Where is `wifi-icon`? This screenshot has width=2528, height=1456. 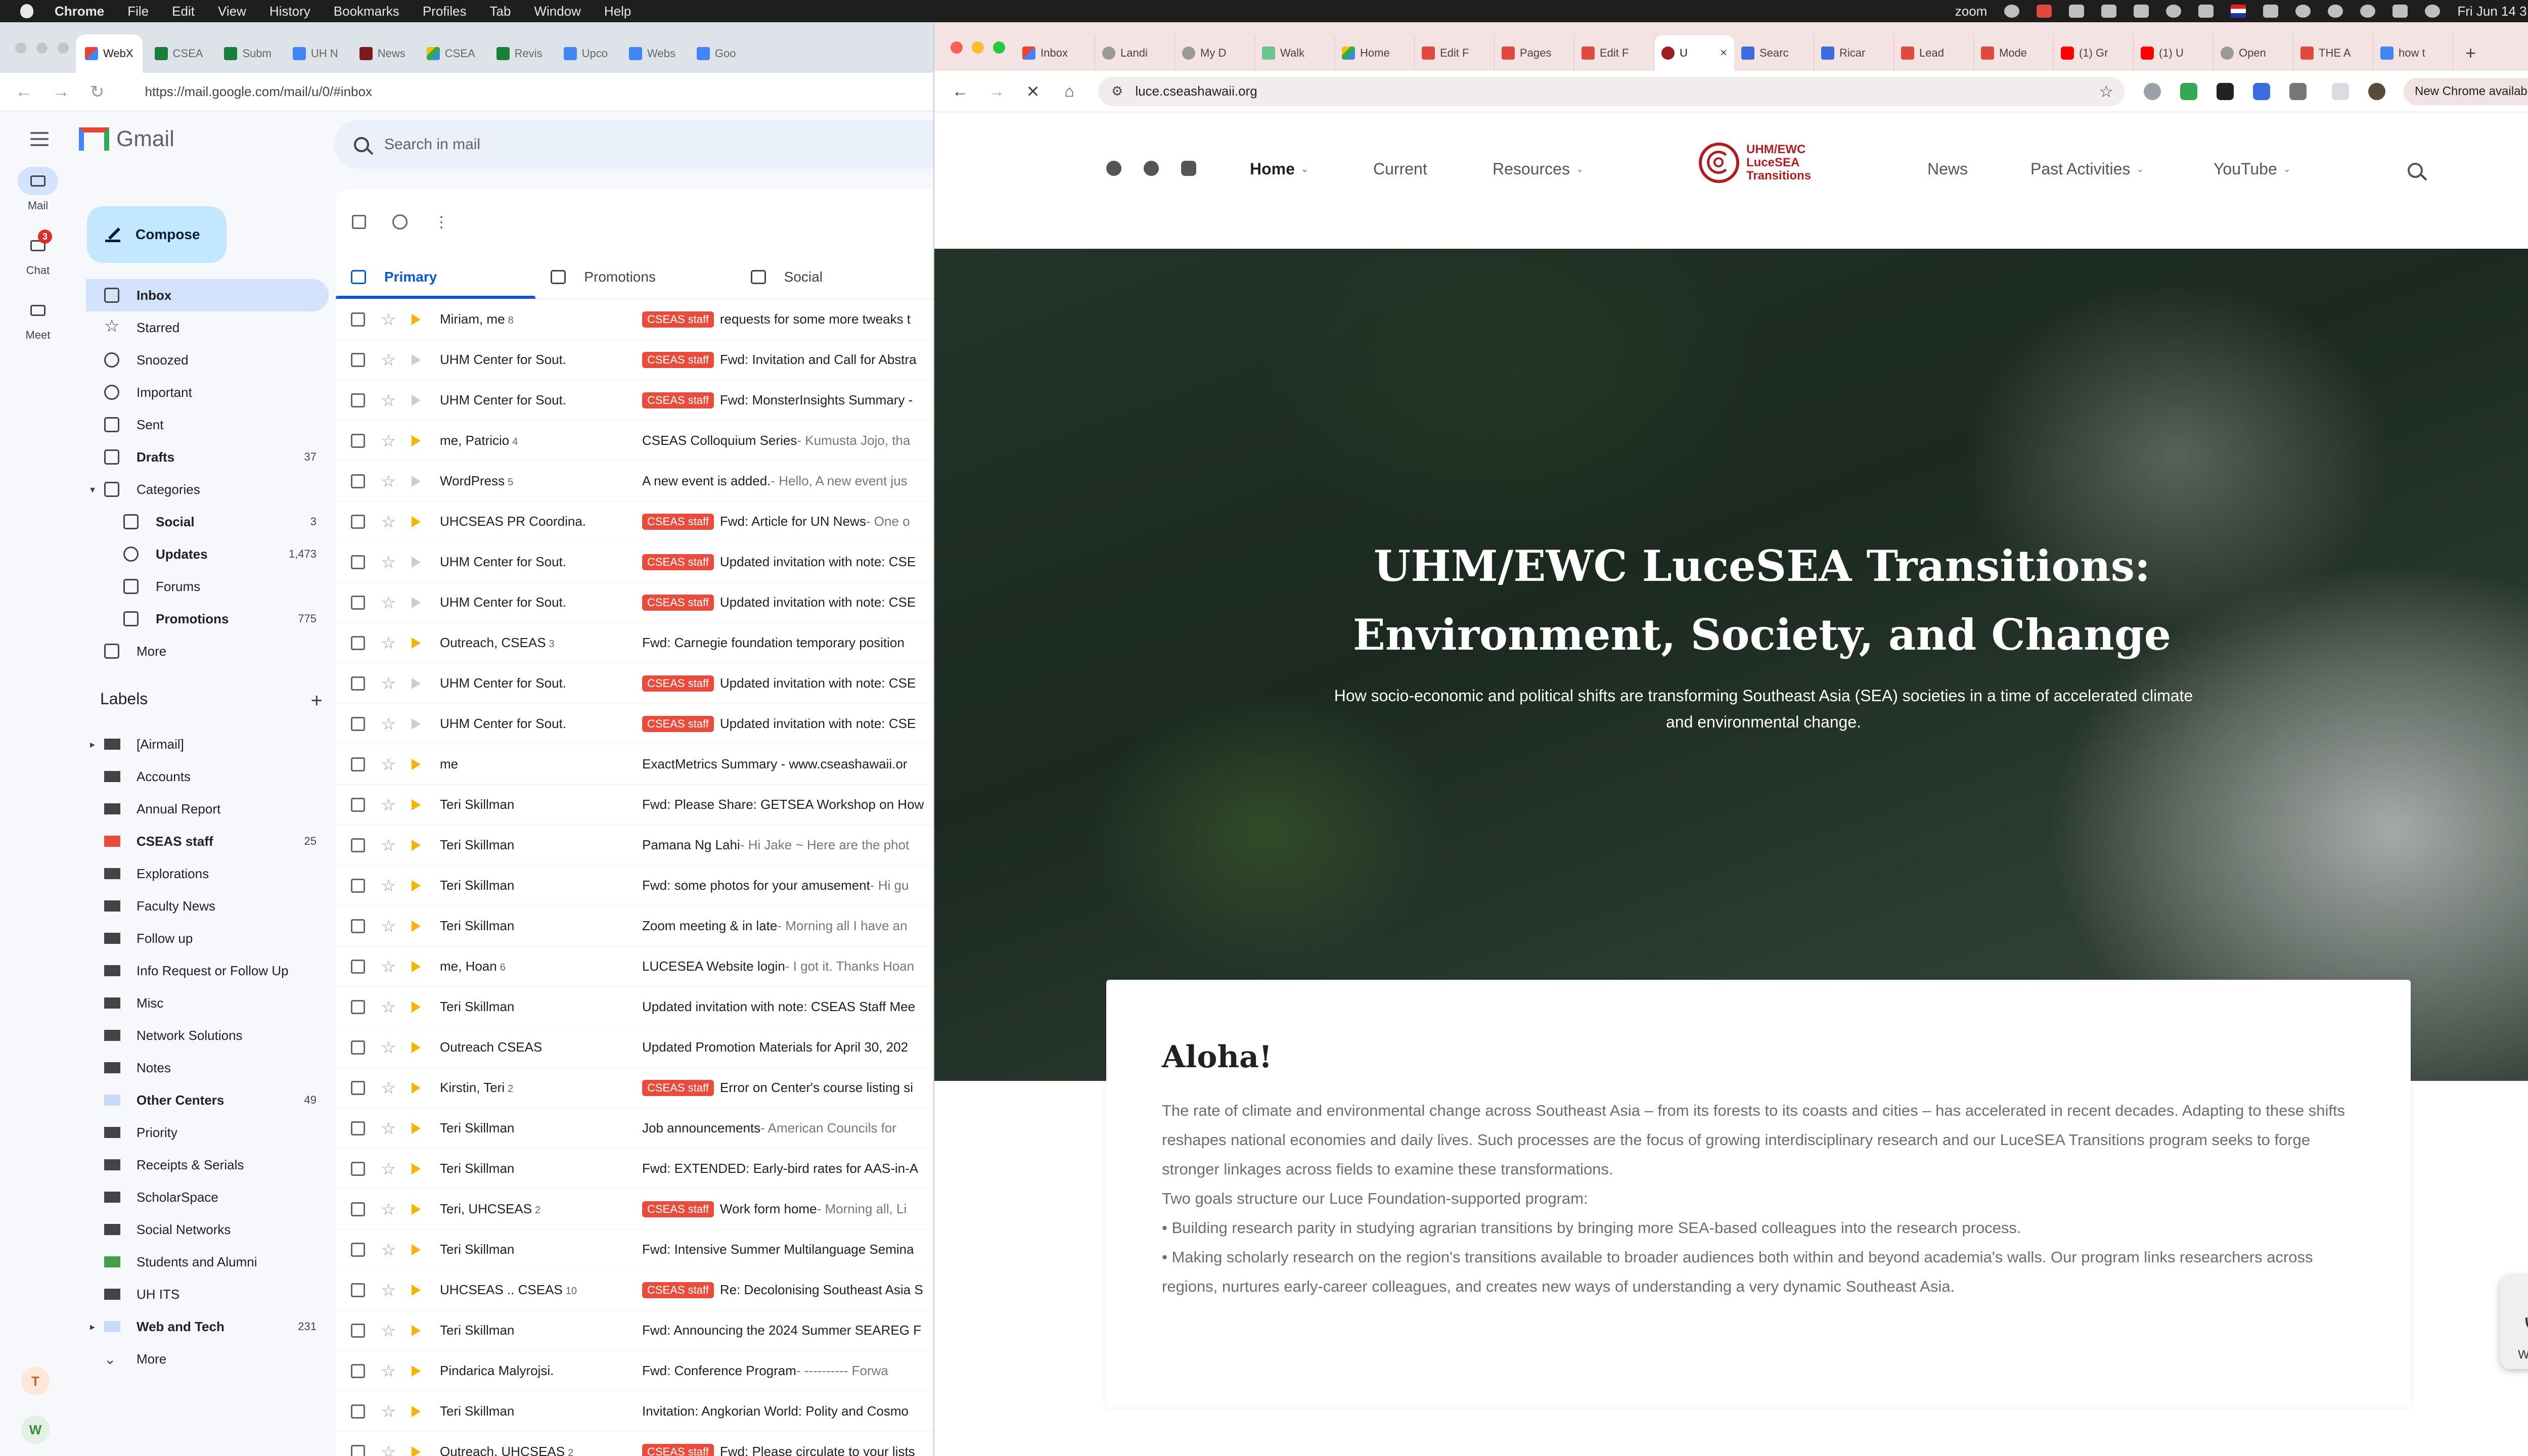 wifi-icon is located at coordinates (2271, 11).